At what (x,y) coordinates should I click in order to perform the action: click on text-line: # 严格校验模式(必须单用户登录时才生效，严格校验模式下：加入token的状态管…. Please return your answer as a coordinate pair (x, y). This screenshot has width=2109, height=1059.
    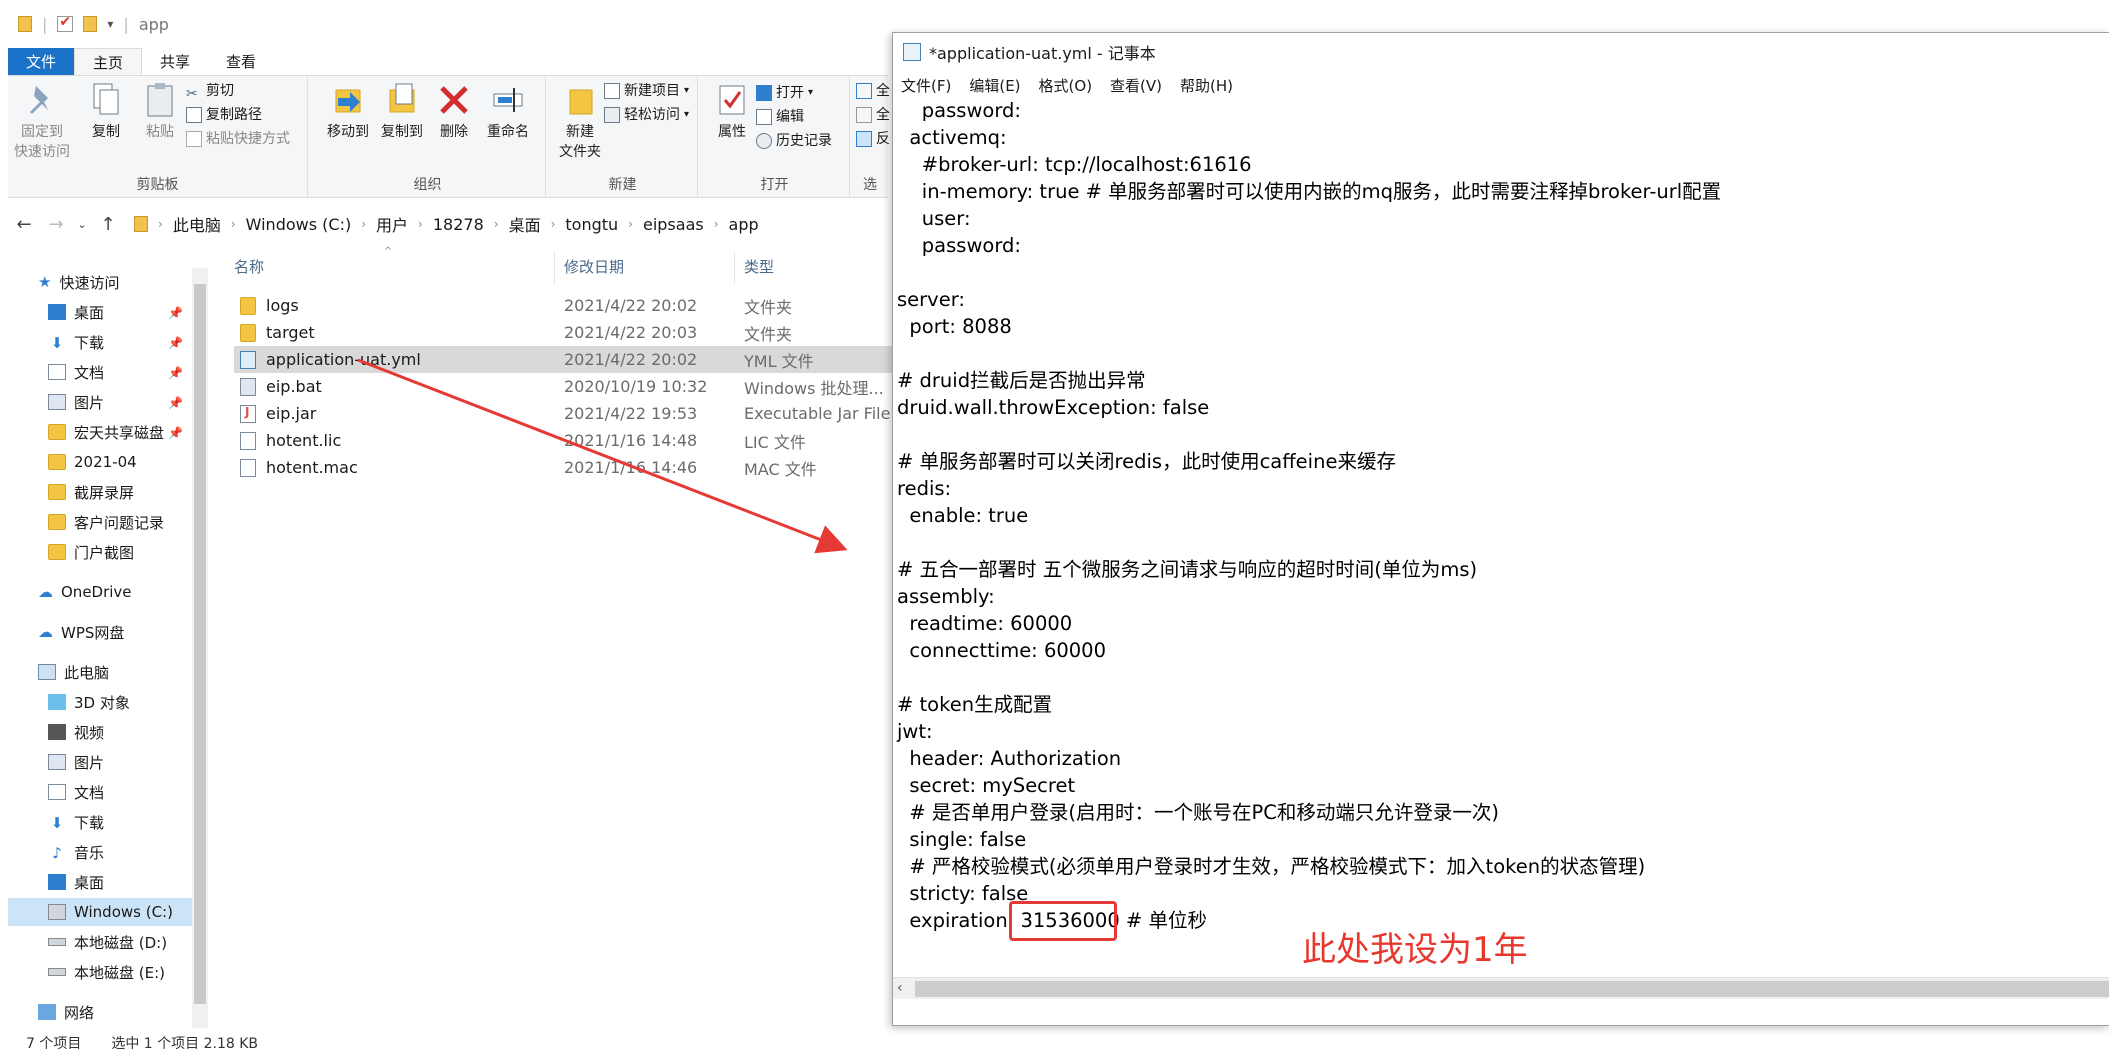
    Looking at the image, I should click on (1271, 866).